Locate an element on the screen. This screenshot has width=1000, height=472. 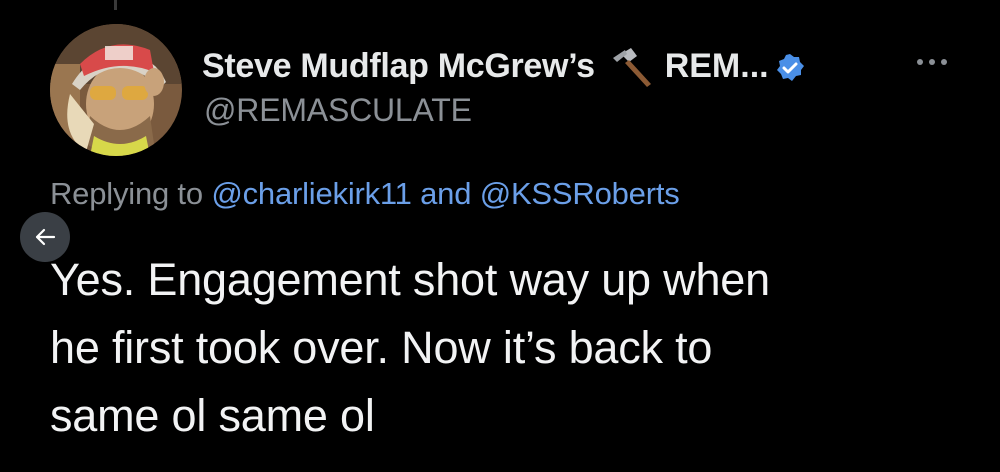
verified-badge-icon is located at coordinates (790, 68).